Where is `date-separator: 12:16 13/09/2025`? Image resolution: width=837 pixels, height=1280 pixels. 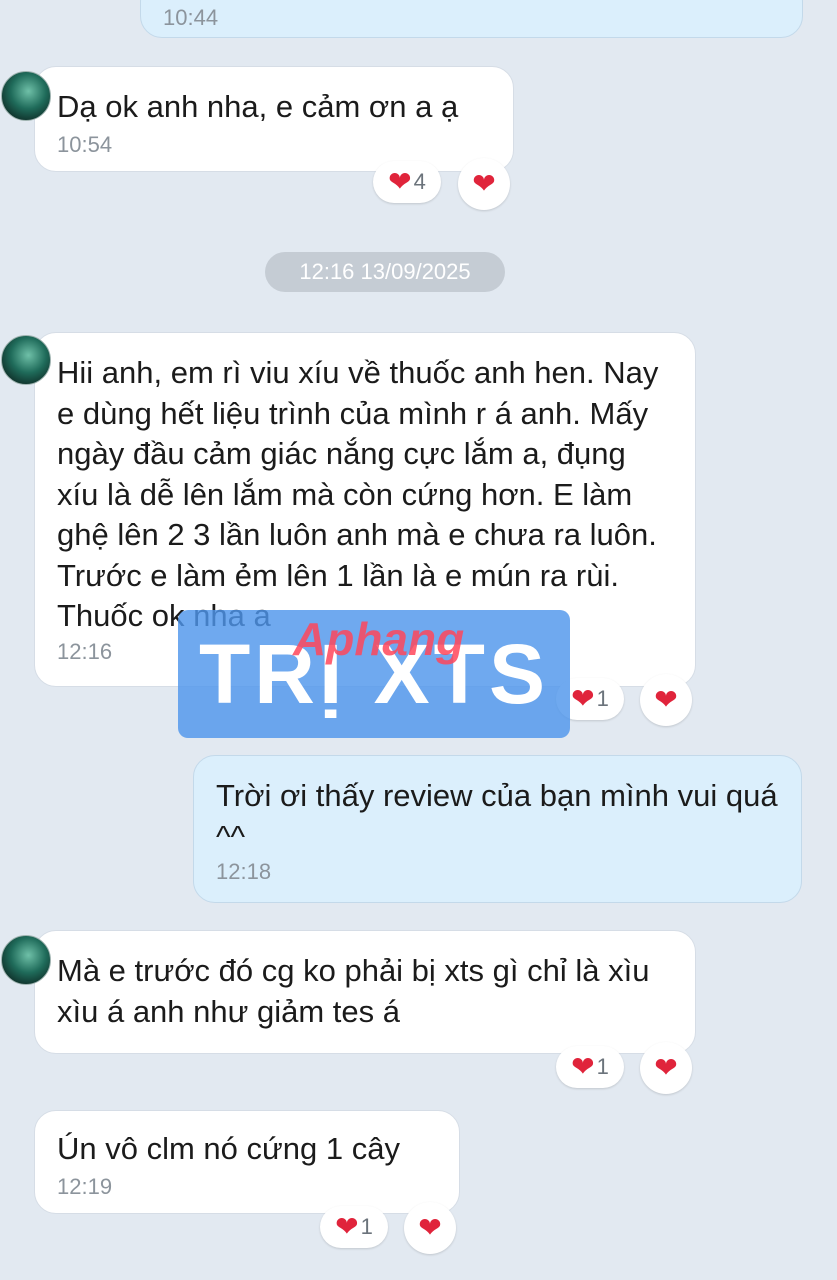 date-separator: 12:16 13/09/2025 is located at coordinates (385, 272).